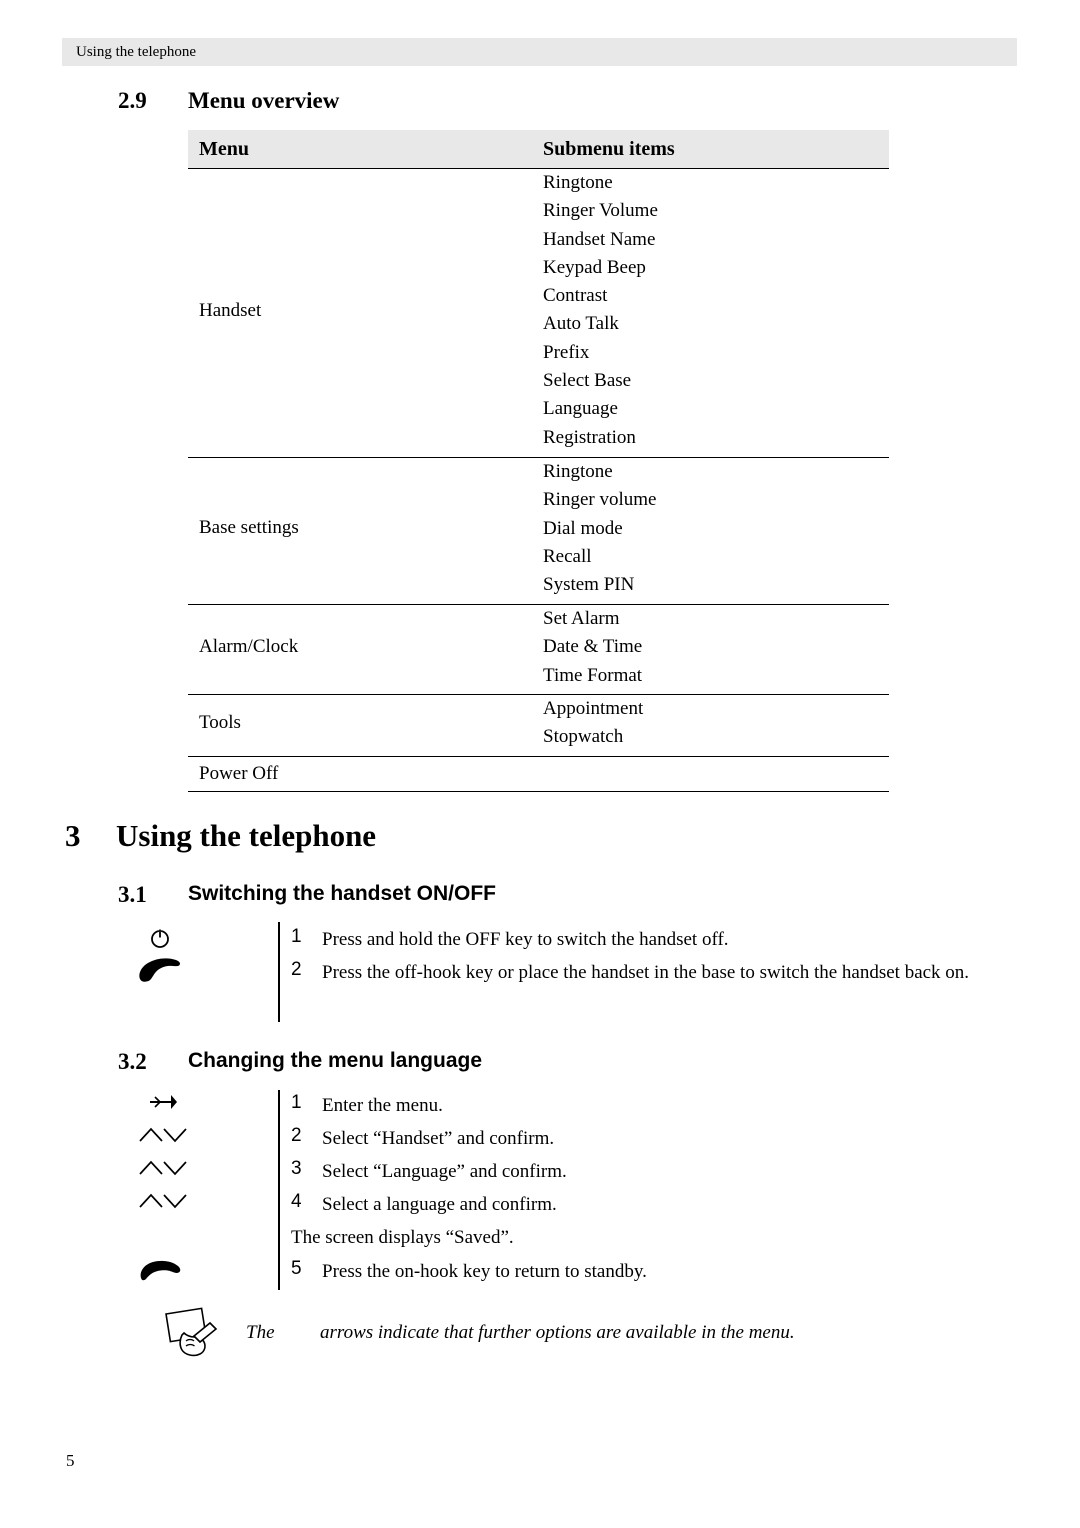  What do you see at coordinates (566, 352) in the screenshot?
I see `list-item: Prefix` at bounding box center [566, 352].